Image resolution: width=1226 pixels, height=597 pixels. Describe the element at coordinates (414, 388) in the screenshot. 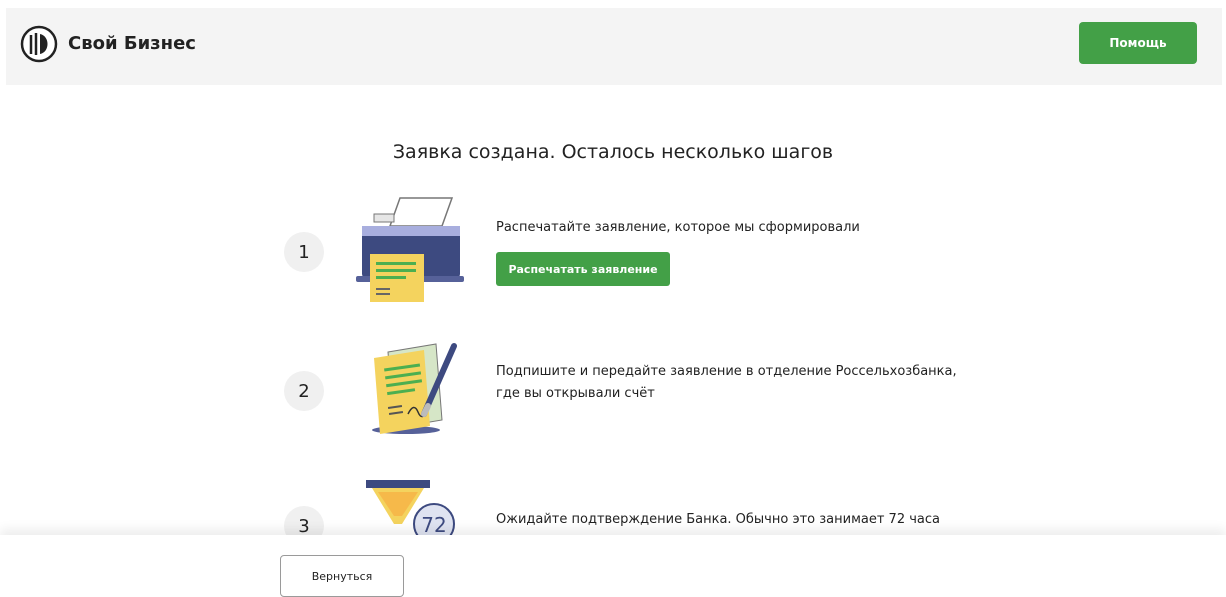

I see `signed-document-icon` at that location.